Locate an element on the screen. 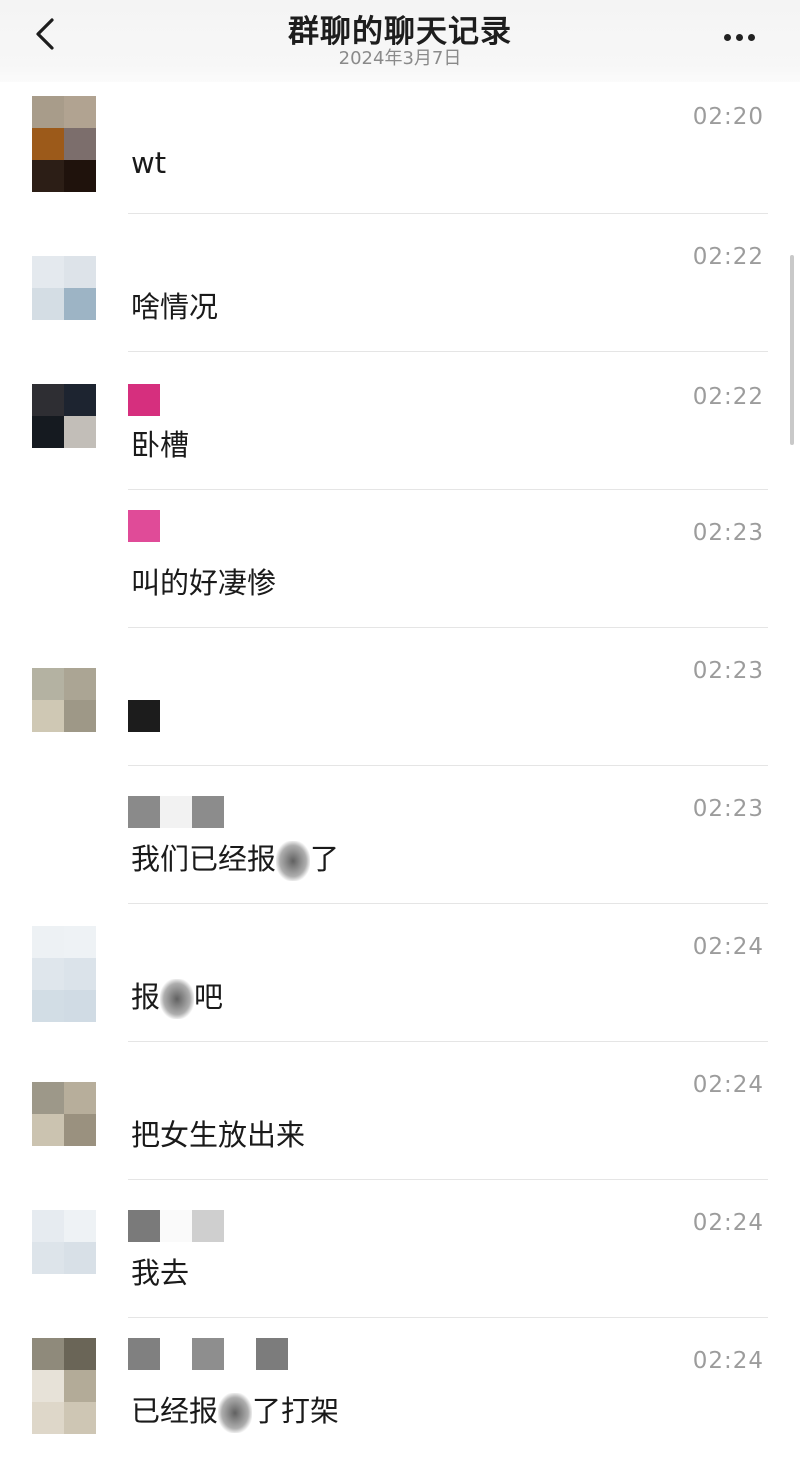 The width and height of the screenshot is (800, 1484). message-text: 把女生放出来 is located at coordinates (218, 1135).